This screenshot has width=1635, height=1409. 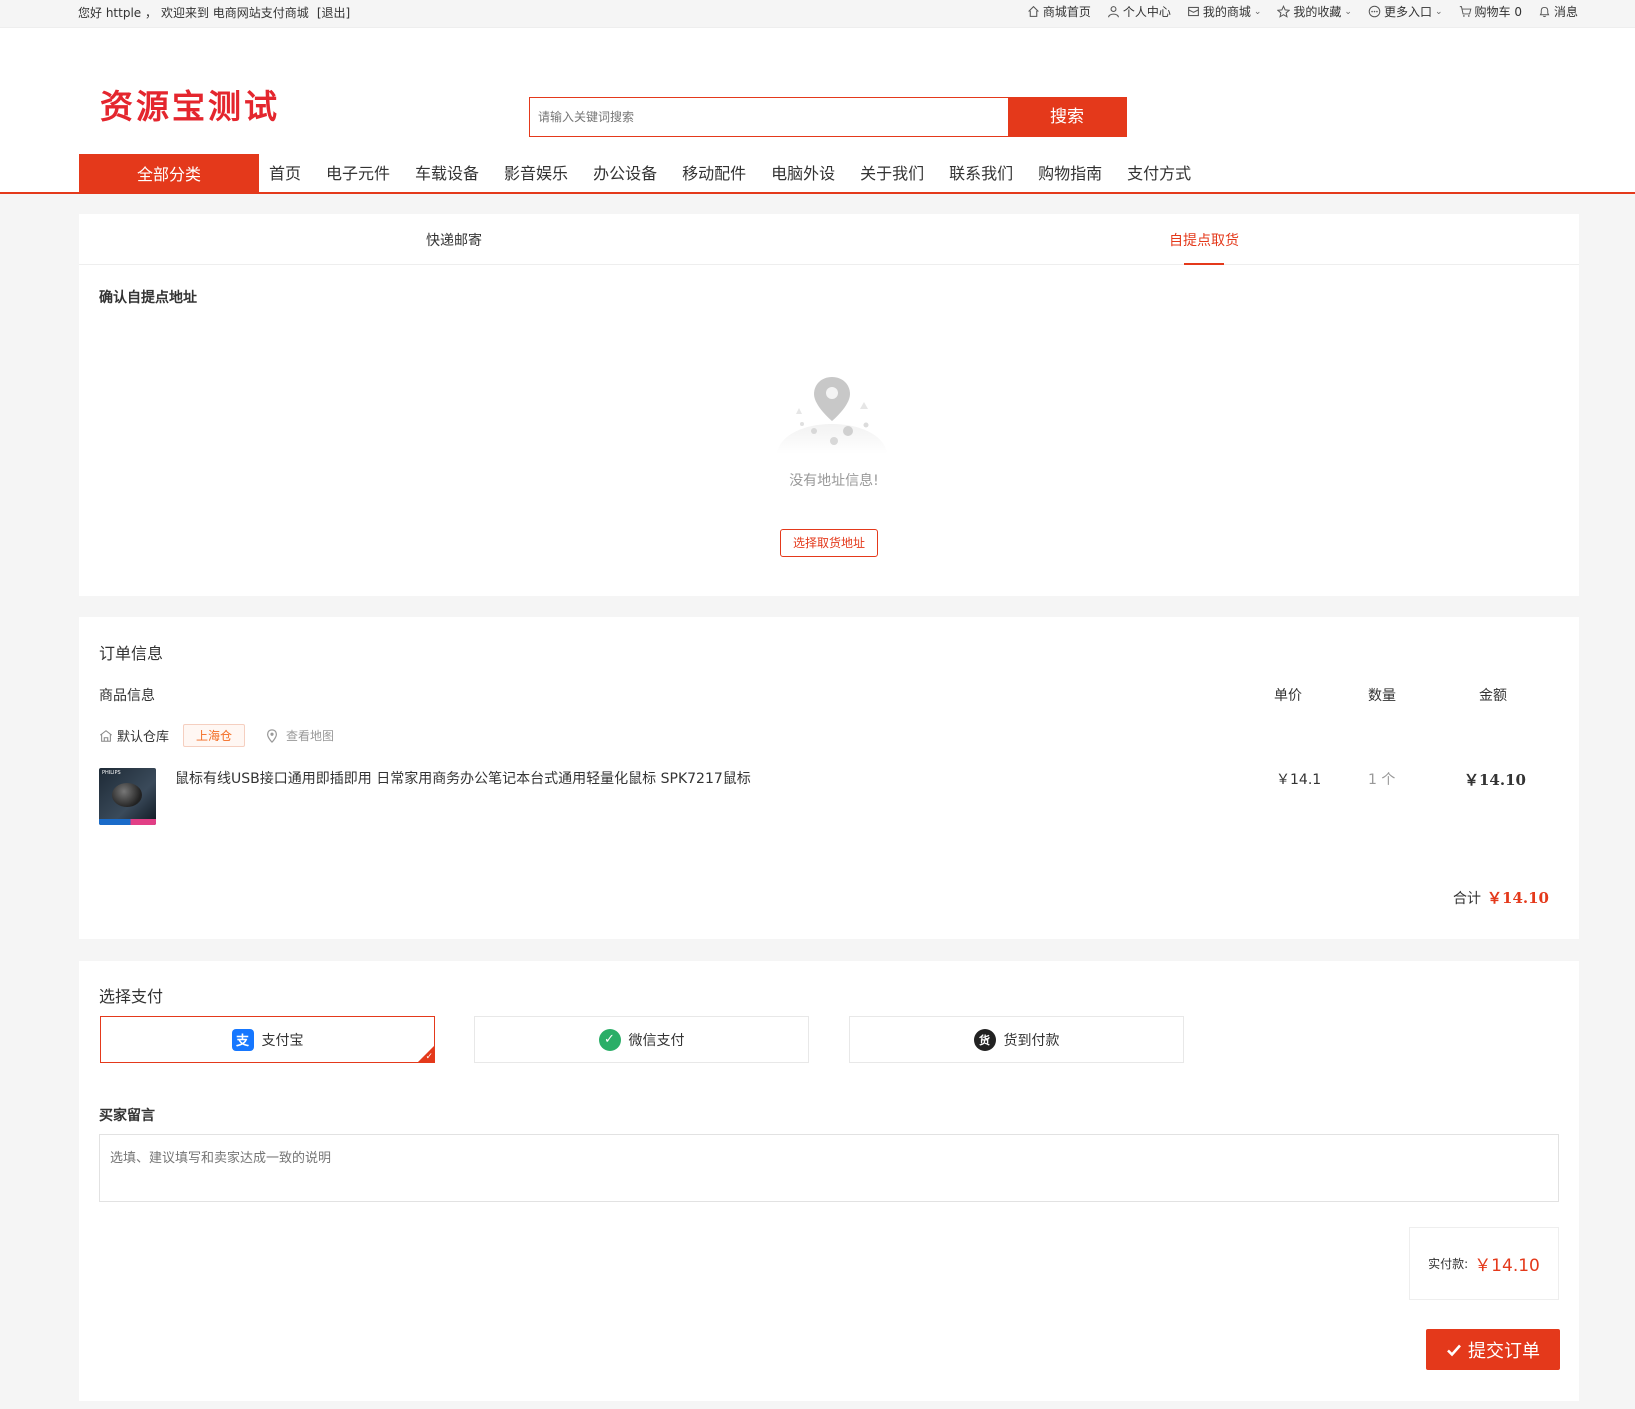 I want to click on buyer-message-input, so click(x=829, y=1168).